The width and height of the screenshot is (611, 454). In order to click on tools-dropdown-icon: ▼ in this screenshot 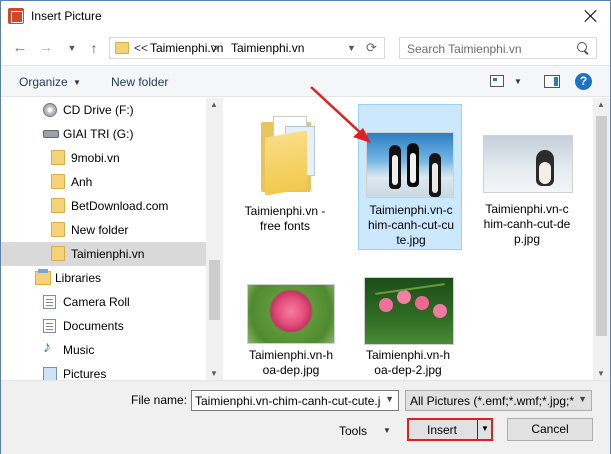, I will do `click(387, 430)`.